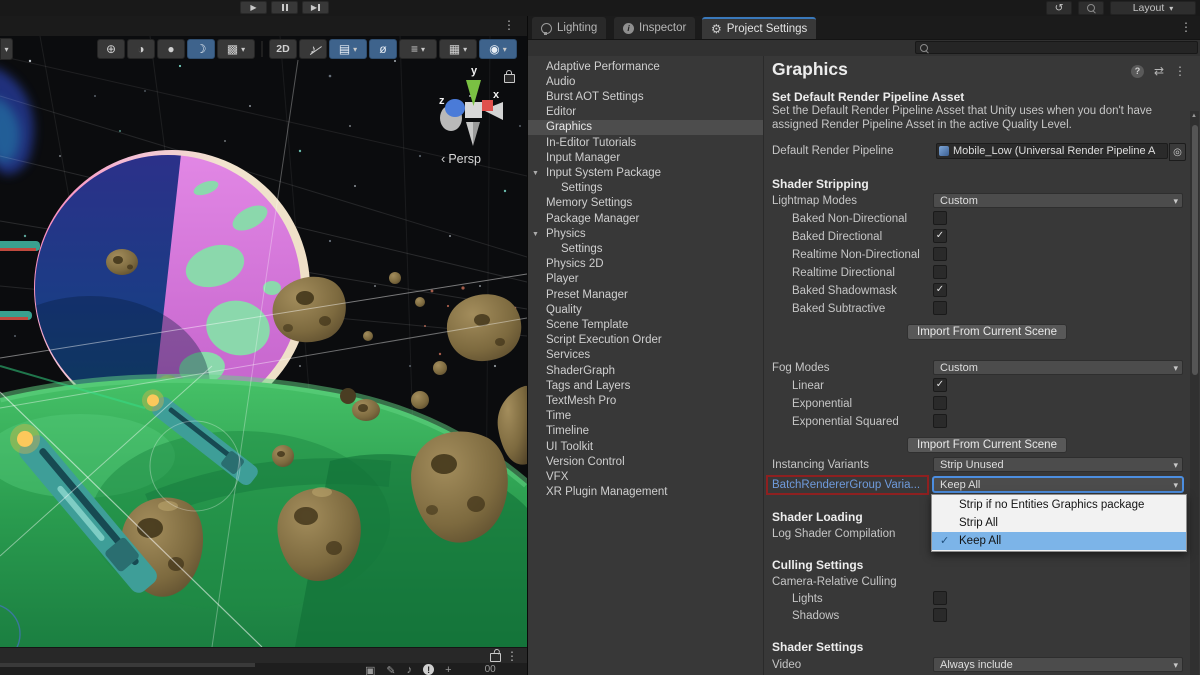 The height and width of the screenshot is (675, 1200). What do you see at coordinates (464, 158) in the screenshot?
I see `persp-label: Persp` at bounding box center [464, 158].